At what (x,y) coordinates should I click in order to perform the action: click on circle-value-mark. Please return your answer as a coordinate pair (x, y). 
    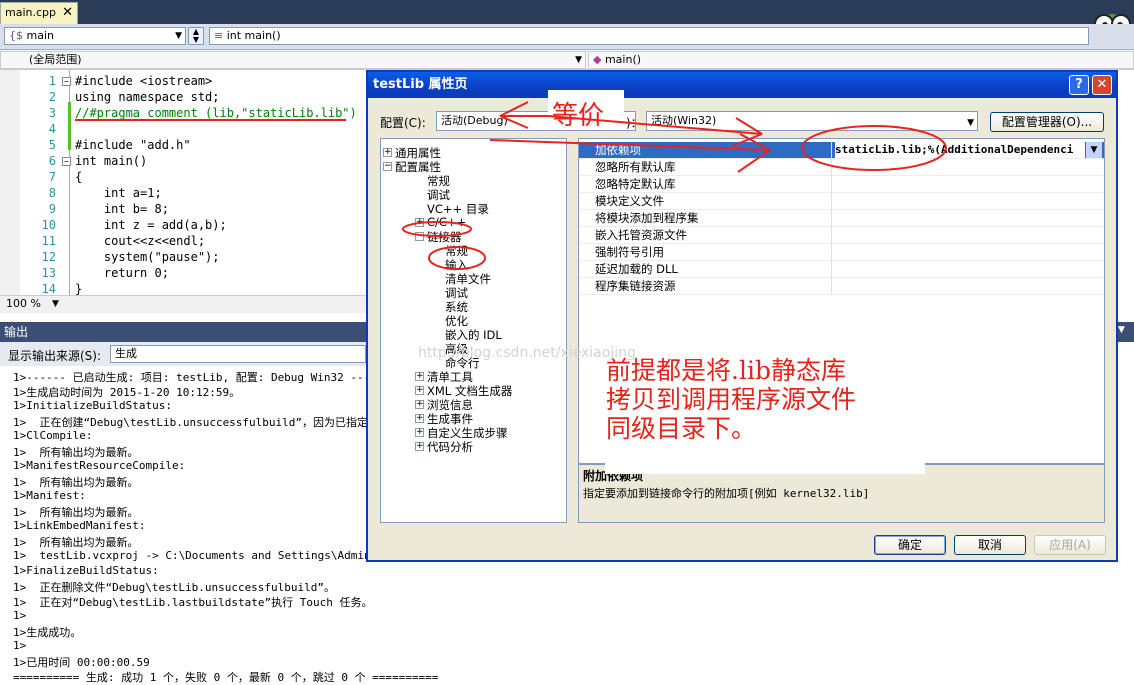
    Looking at the image, I should click on (874, 148).